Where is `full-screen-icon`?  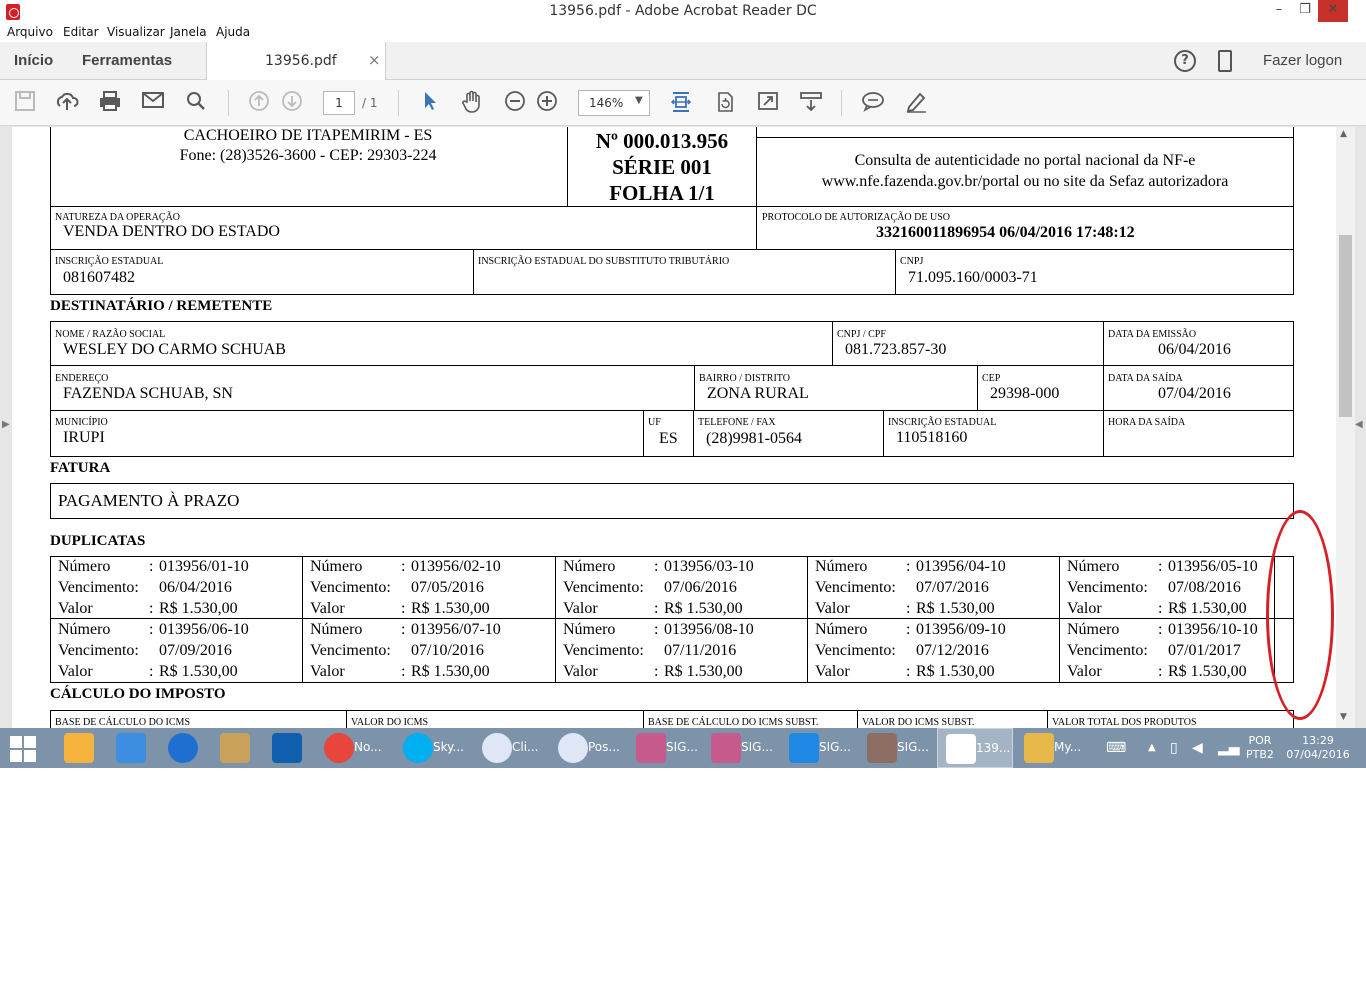 full-screen-icon is located at coordinates (768, 103).